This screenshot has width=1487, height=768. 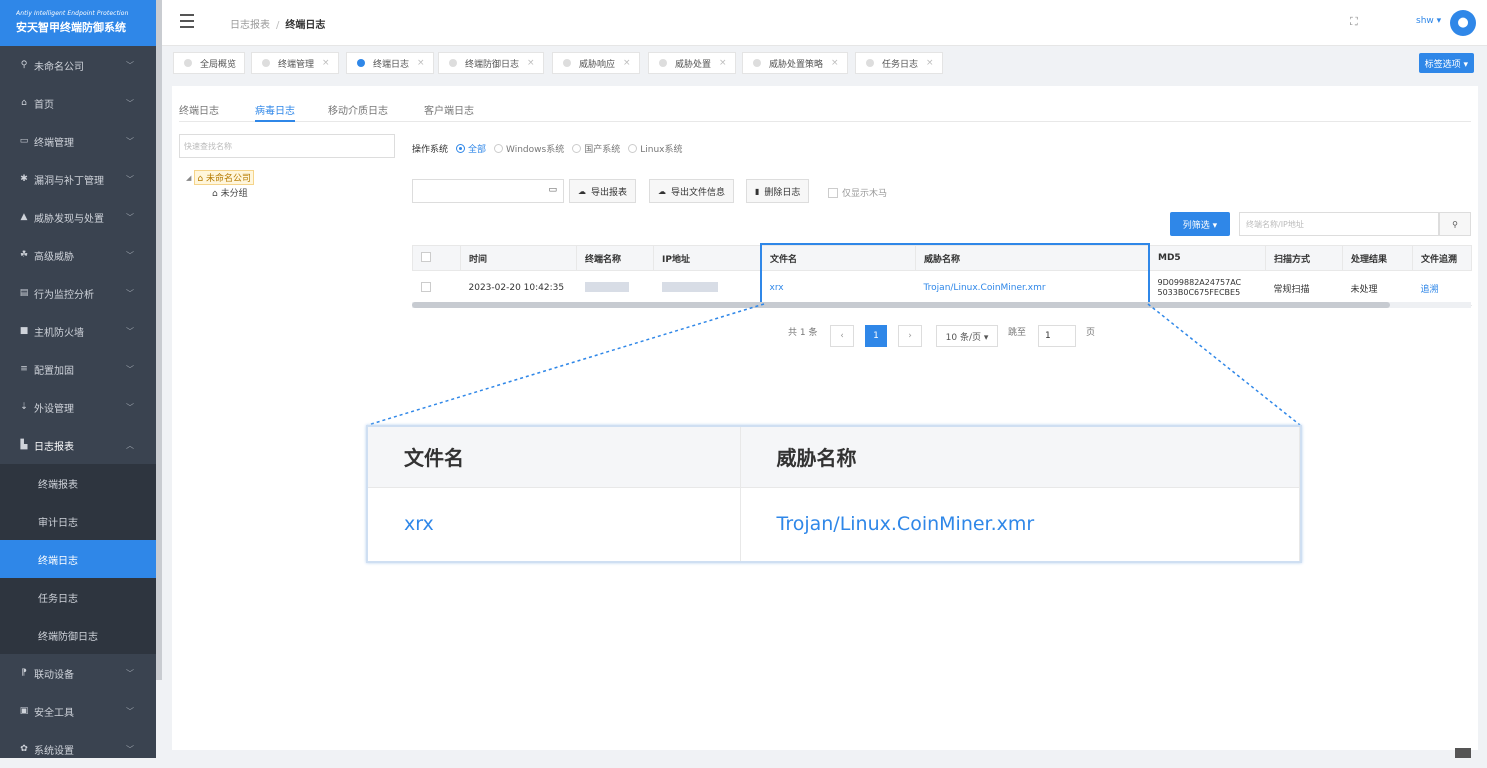 I want to click on report-icon: ▙, so click(x=24, y=445).